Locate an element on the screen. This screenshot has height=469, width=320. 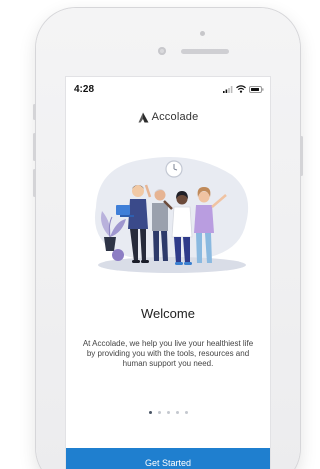
volume-up-button is located at coordinates (34, 147).